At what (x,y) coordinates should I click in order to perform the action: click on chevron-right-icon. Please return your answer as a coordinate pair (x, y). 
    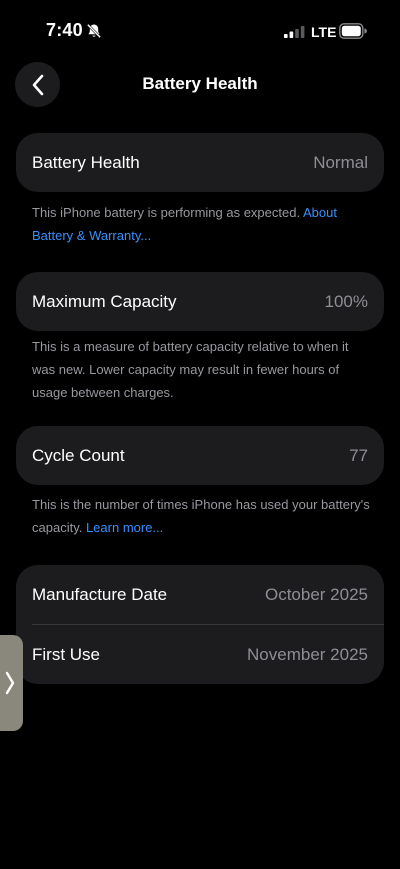
    Looking at the image, I should click on (9, 683).